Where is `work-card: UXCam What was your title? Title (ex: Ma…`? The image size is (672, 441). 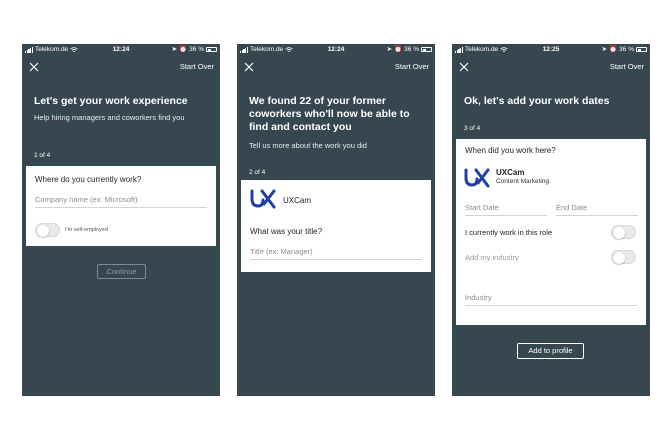
work-card: UXCam What was your title? Title (ex: Ma… is located at coordinates (336, 226).